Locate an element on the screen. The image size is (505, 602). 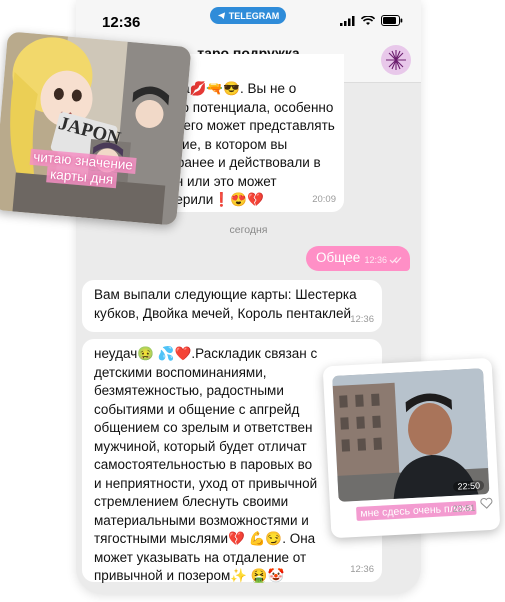
status-time: 12:36 is located at coordinates (121, 22).